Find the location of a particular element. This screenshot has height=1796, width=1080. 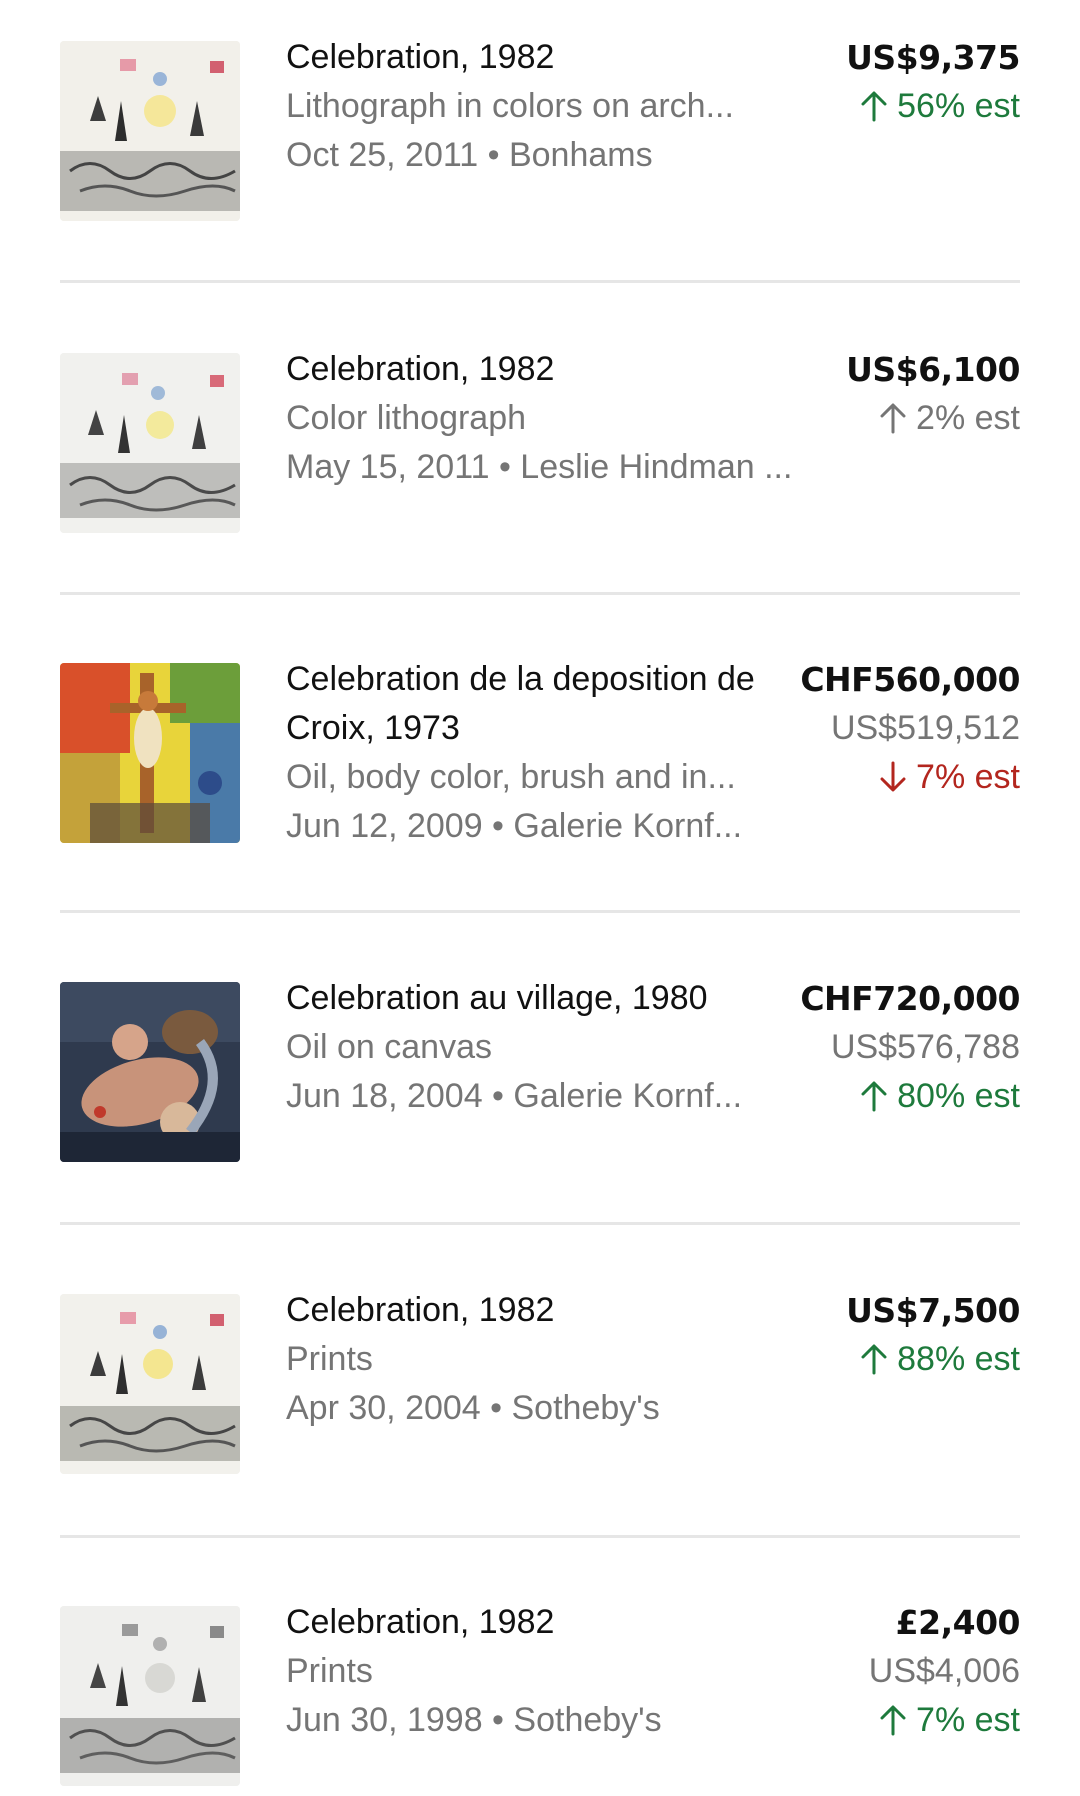

estimate-text: 80% est is located at coordinates (958, 1096).